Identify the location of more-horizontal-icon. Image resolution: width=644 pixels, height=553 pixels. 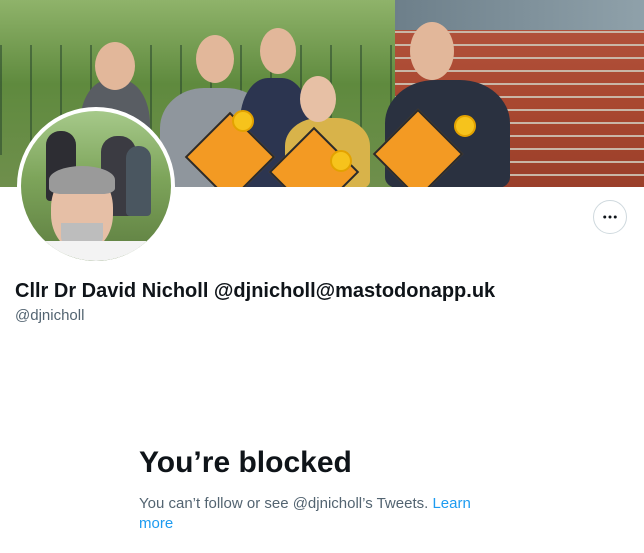
(610, 217).